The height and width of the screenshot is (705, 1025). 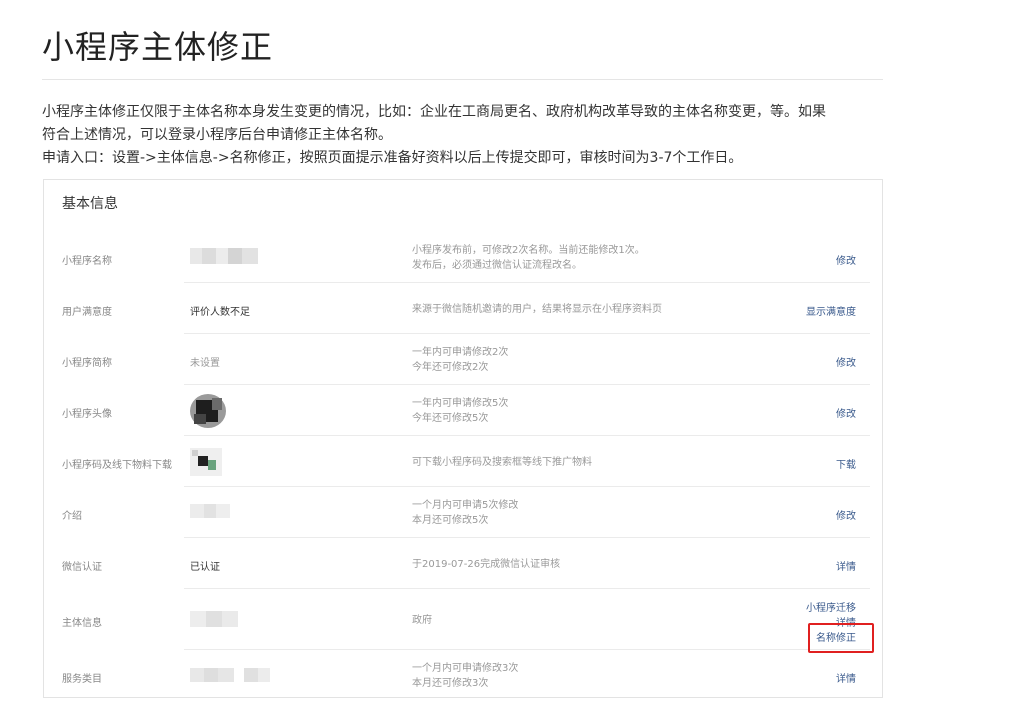 What do you see at coordinates (117, 465) in the screenshot?
I see `row-label: 小程序码及线下物料下载` at bounding box center [117, 465].